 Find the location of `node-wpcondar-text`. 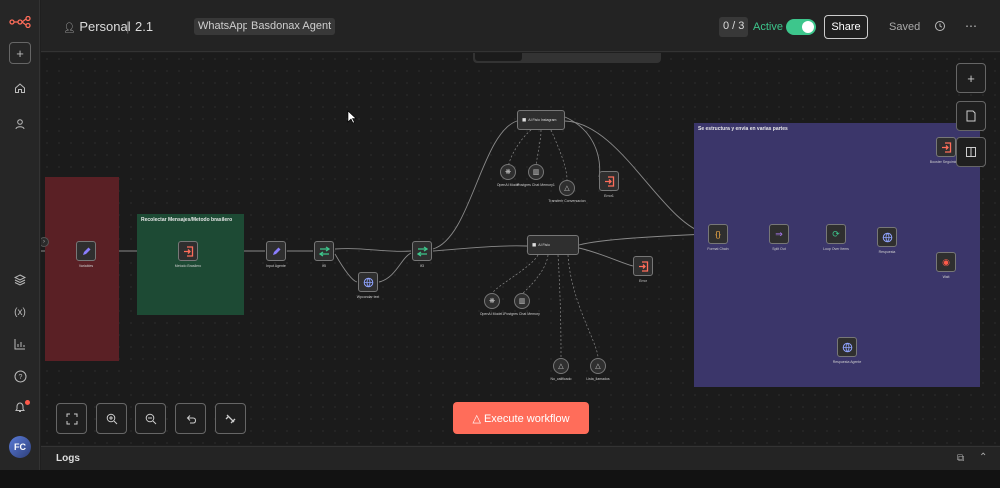

node-wpcondar-text is located at coordinates (368, 282).